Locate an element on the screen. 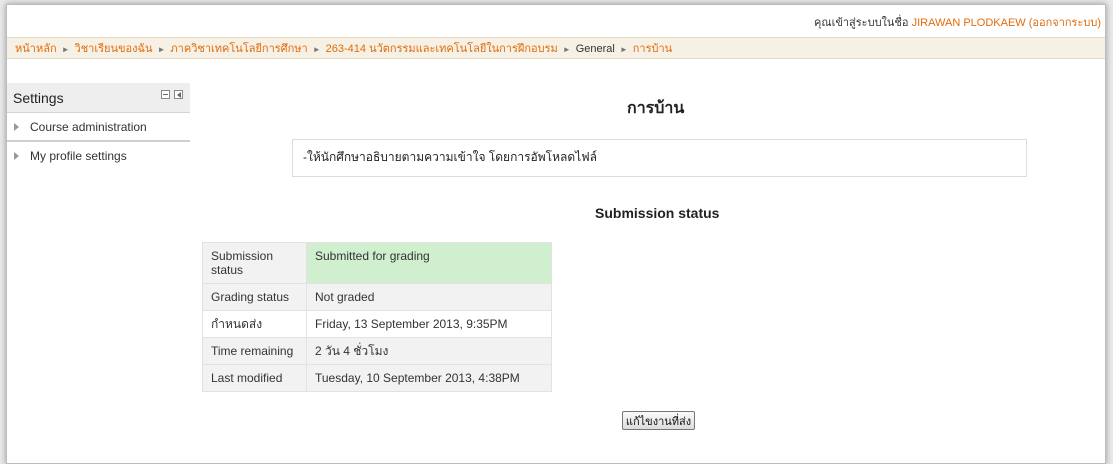 This screenshot has width=1113, height=464. table-row: Grading status Not graded is located at coordinates (377, 297).